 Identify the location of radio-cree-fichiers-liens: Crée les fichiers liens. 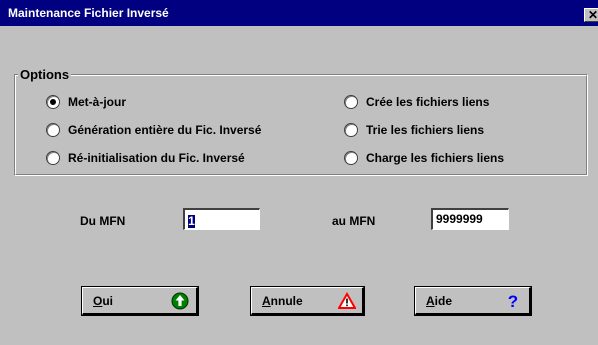
(416, 102).